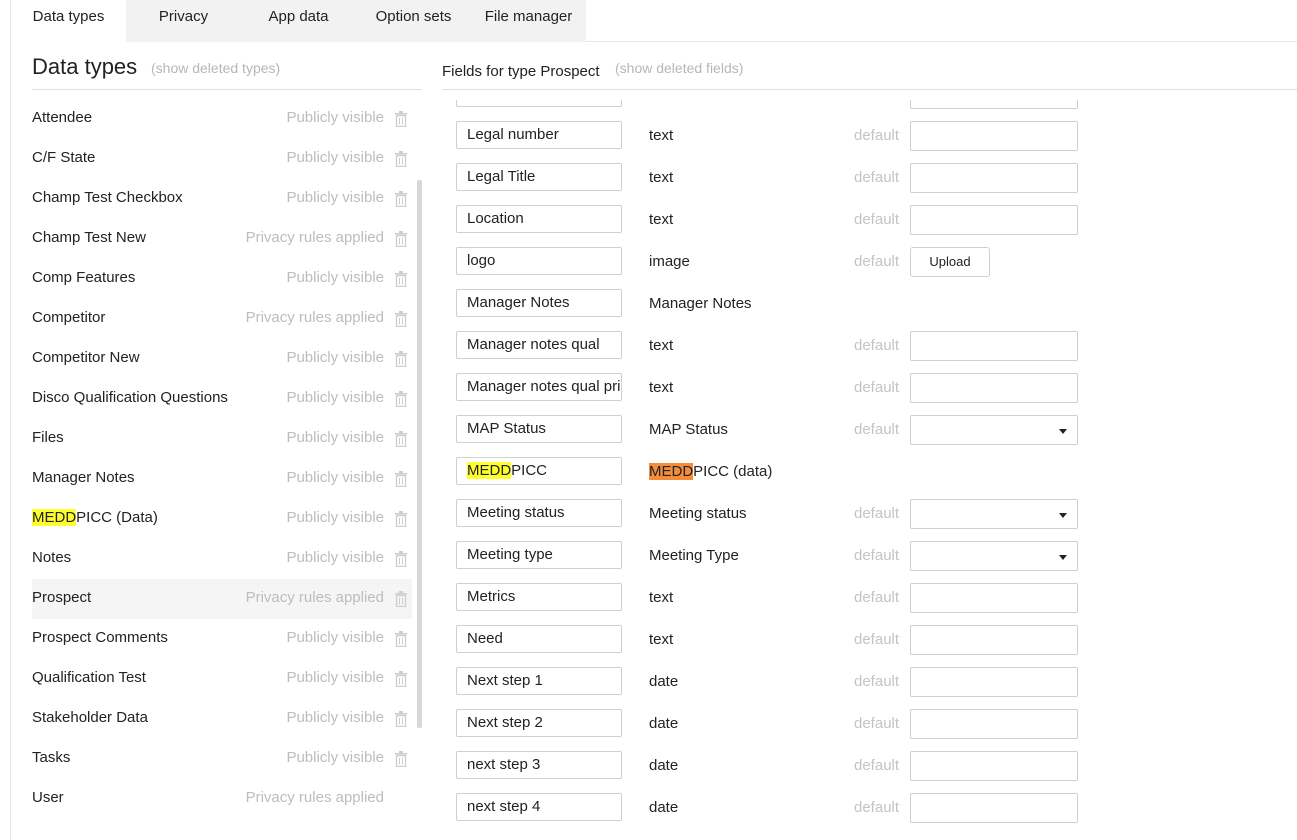  Describe the element at coordinates (1063, 515) in the screenshot. I see `chevron-down-icon` at that location.